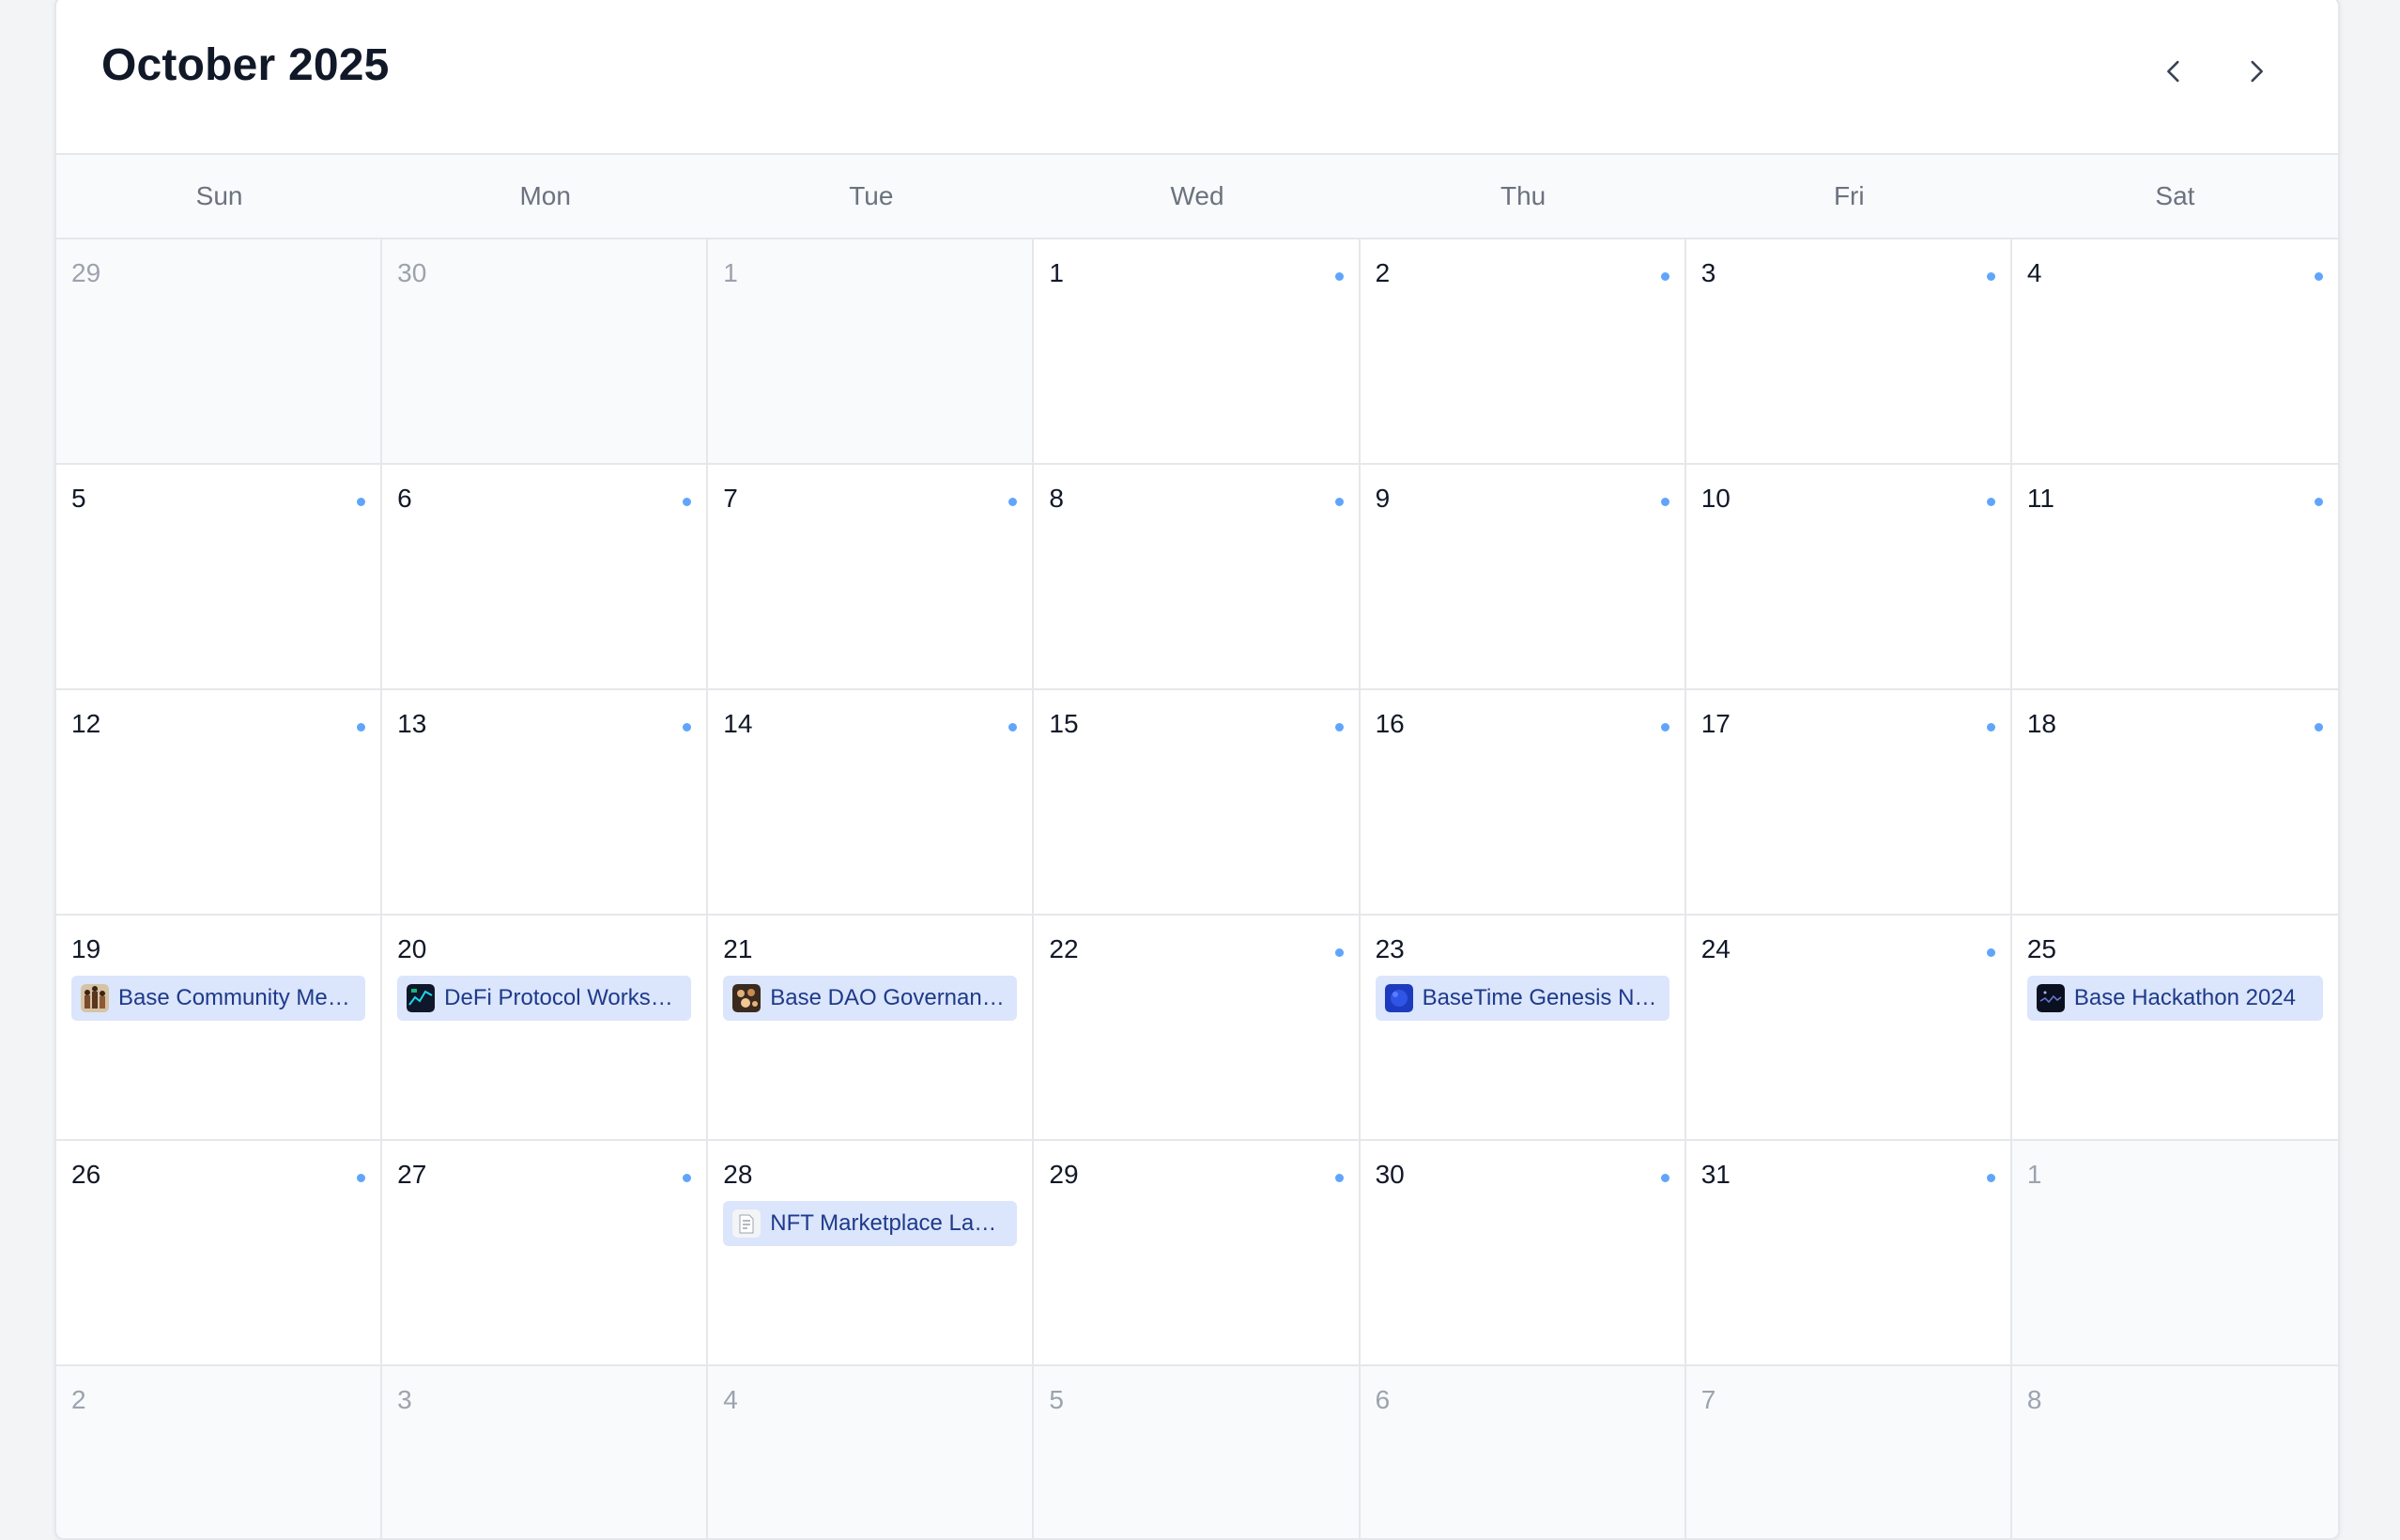 The width and height of the screenshot is (2400, 1540). Describe the element at coordinates (2256, 71) in the screenshot. I see `next-month-button` at that location.